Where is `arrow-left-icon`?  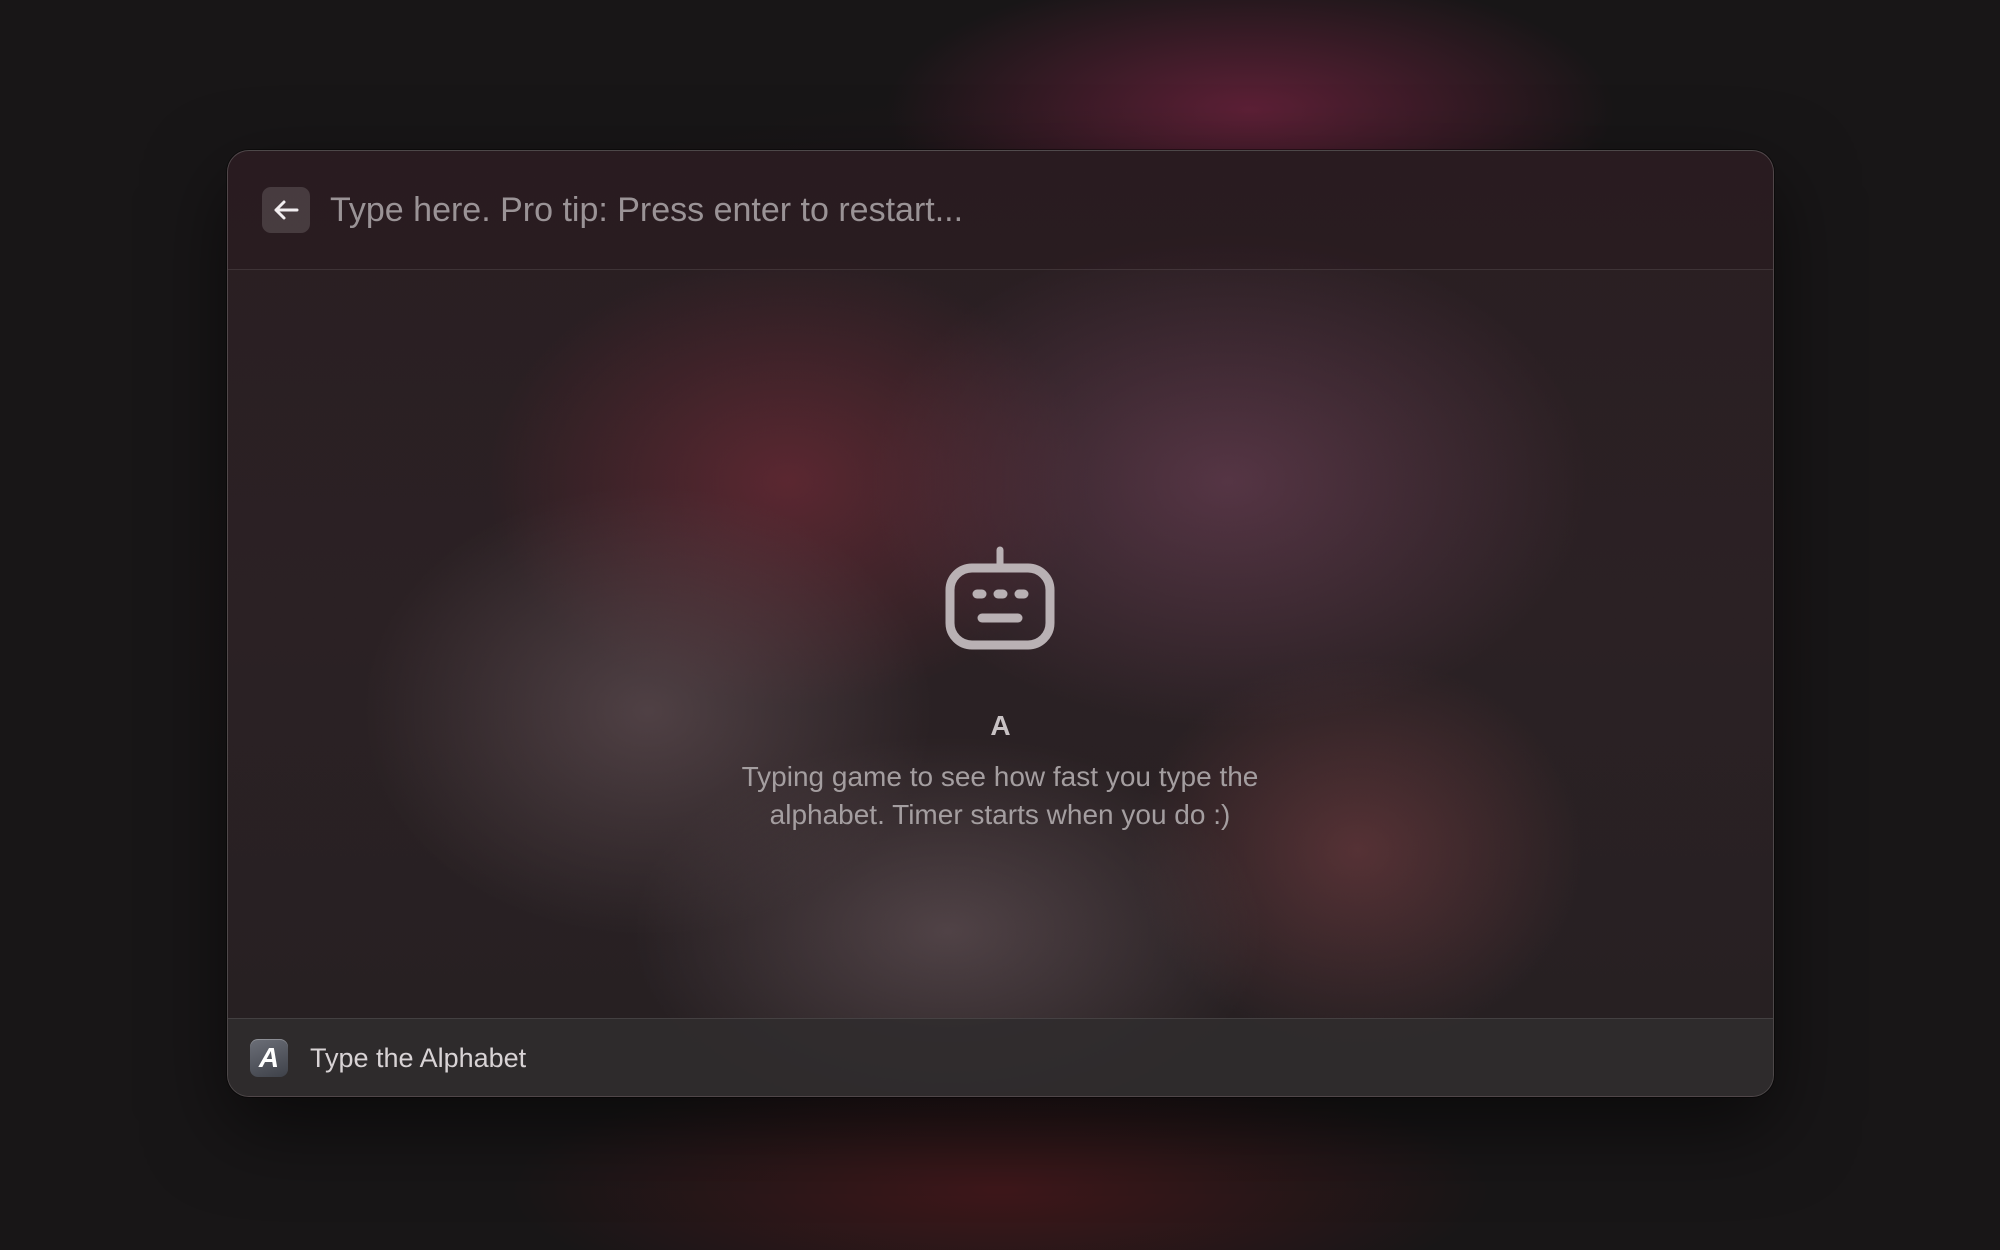 arrow-left-icon is located at coordinates (286, 210).